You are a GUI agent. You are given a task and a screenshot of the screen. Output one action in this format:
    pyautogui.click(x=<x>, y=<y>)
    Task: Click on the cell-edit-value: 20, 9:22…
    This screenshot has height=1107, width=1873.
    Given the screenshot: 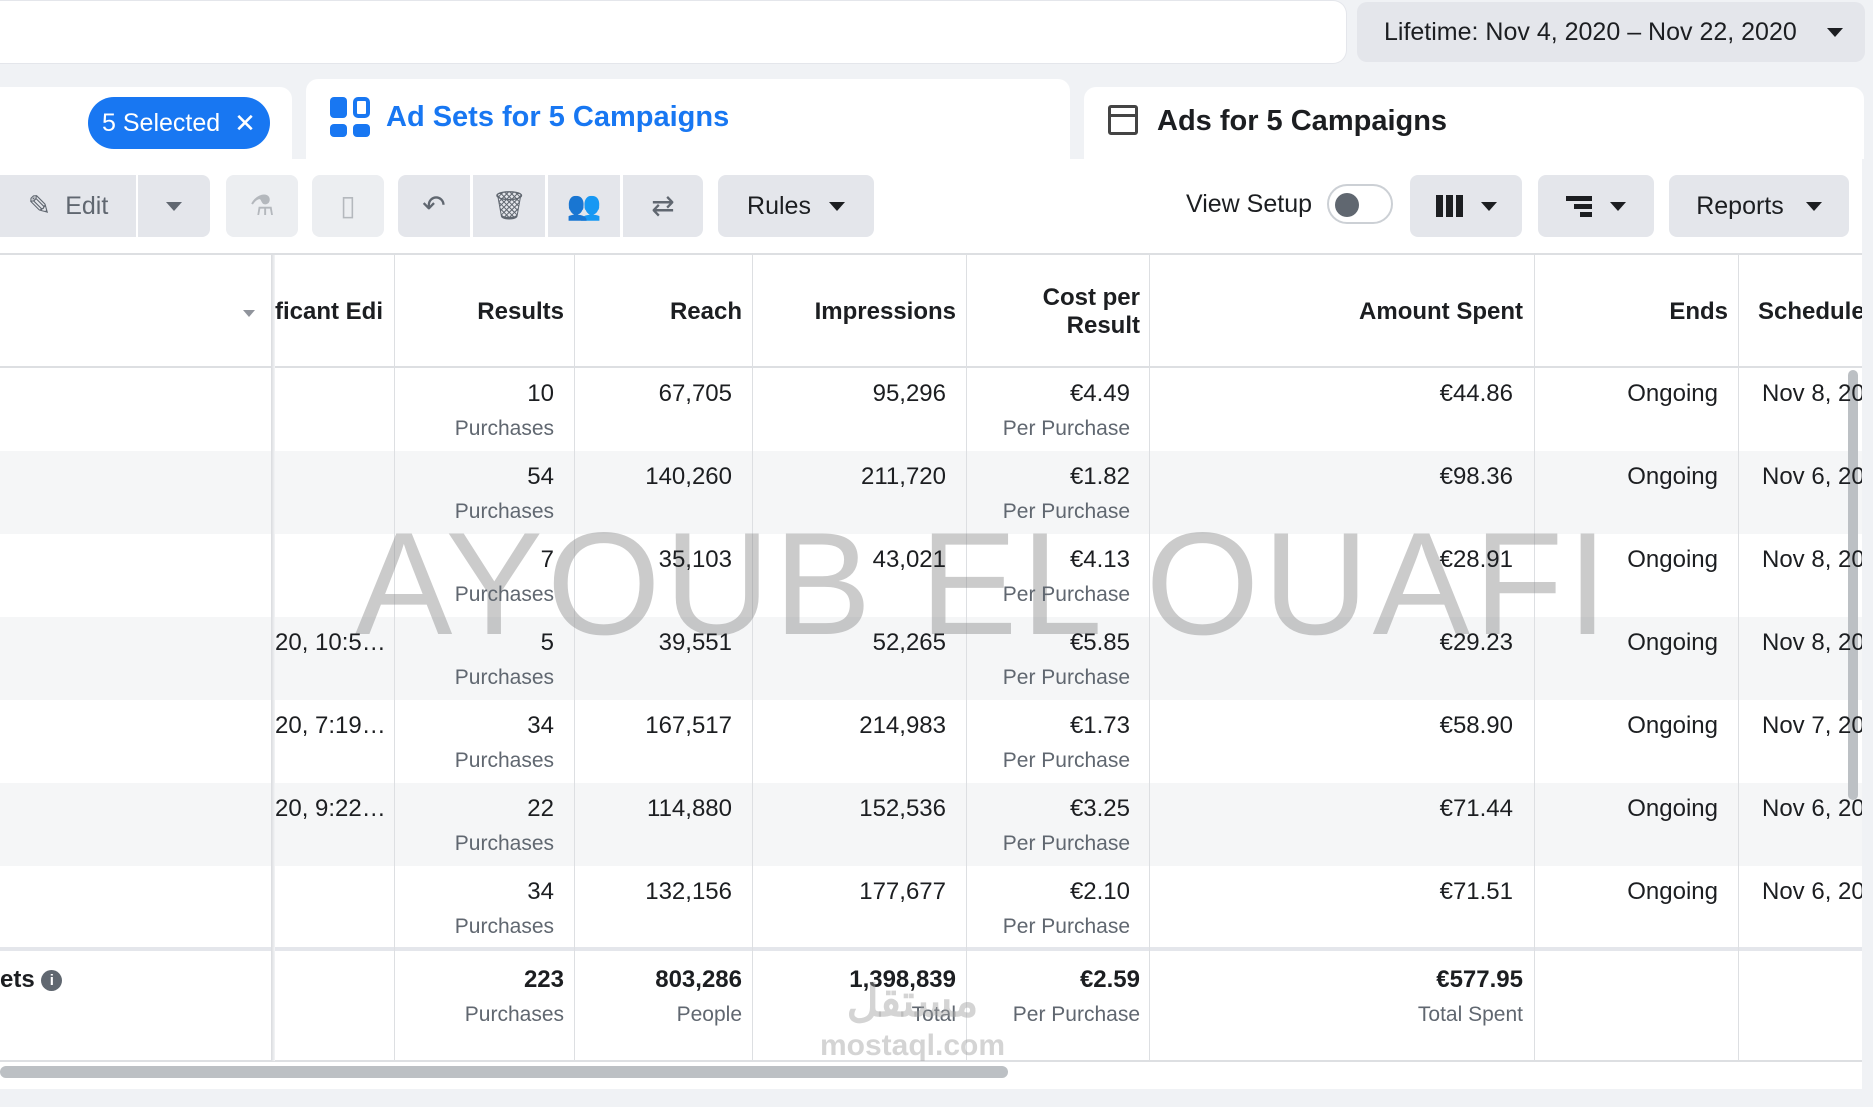 What is the action you would take?
    pyautogui.click(x=329, y=808)
    